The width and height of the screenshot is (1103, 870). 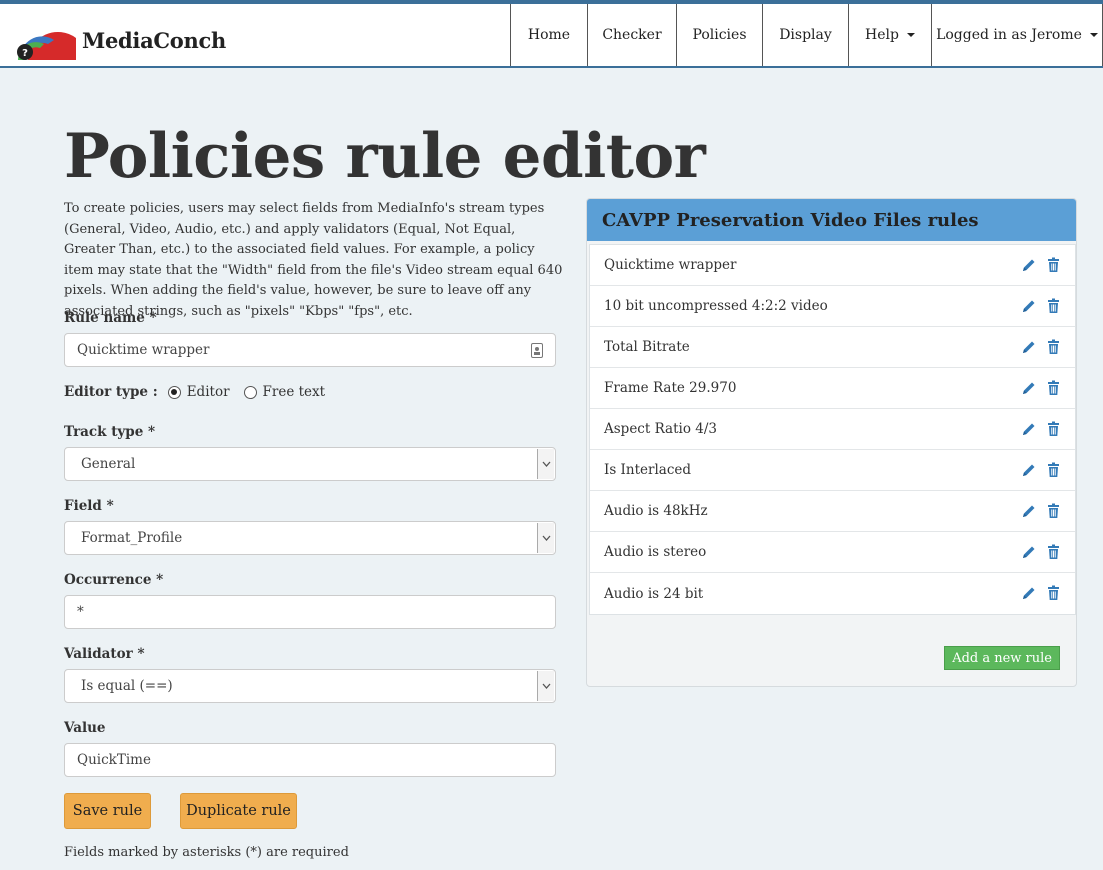 What do you see at coordinates (154, 40) in the screenshot?
I see `brand-name: MediaConch` at bounding box center [154, 40].